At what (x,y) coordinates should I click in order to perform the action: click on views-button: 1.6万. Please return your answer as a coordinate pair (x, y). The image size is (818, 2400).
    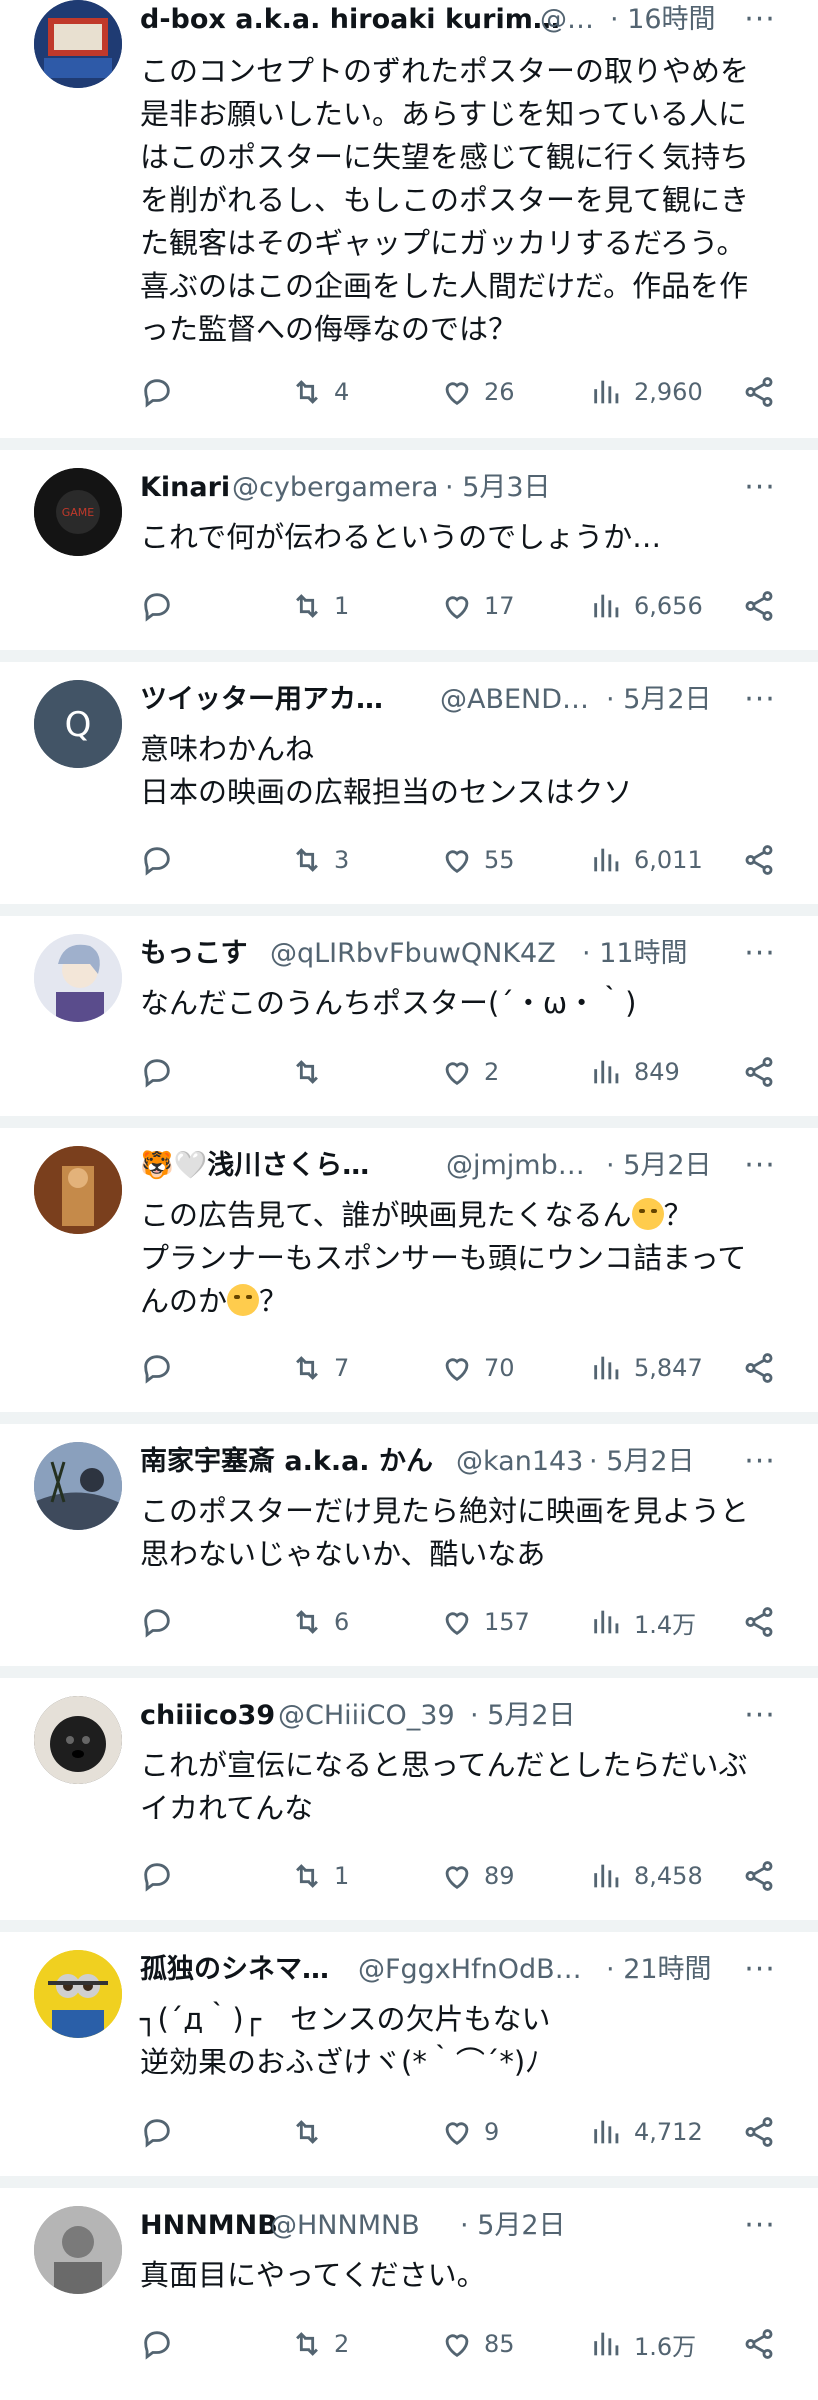
    Looking at the image, I should click on (643, 2344).